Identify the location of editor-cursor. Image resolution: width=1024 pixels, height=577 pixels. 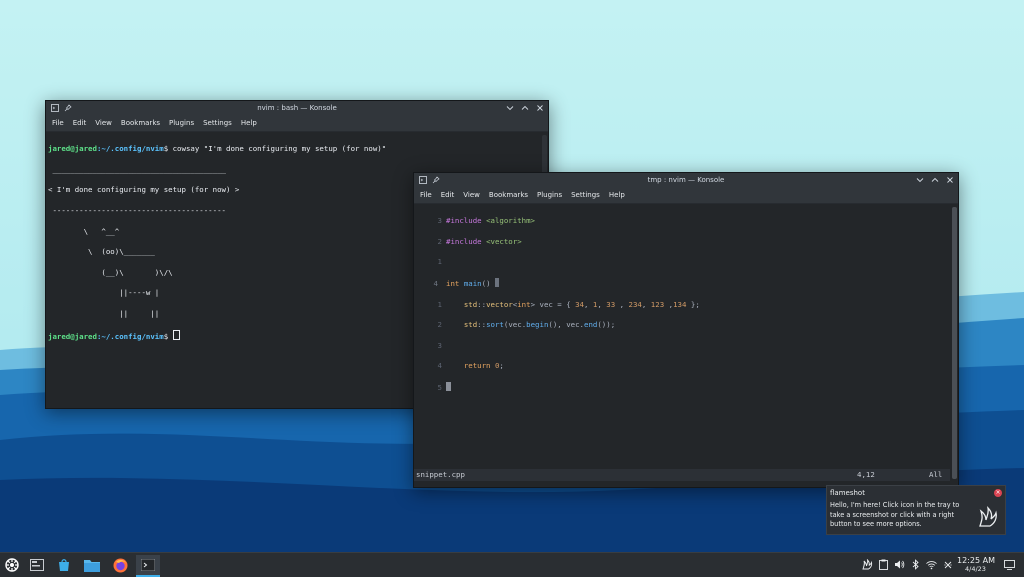
(448, 387).